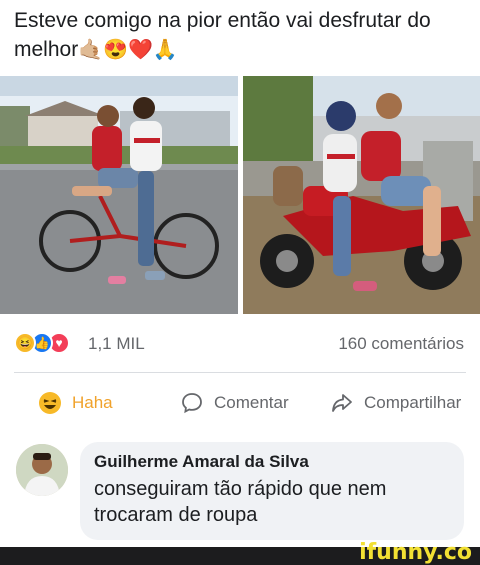 This screenshot has height=565, width=480. Describe the element at coordinates (415, 552) in the screenshot. I see `ifunny-logo: ifunny.co` at that location.